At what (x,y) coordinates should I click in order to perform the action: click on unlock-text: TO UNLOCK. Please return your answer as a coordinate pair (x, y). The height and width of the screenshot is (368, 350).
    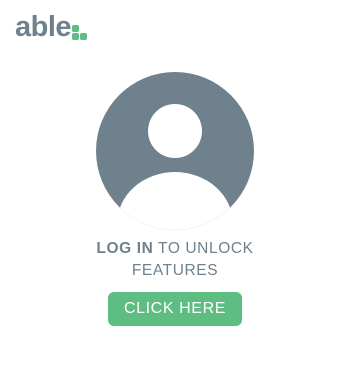
    Looking at the image, I should click on (203, 248).